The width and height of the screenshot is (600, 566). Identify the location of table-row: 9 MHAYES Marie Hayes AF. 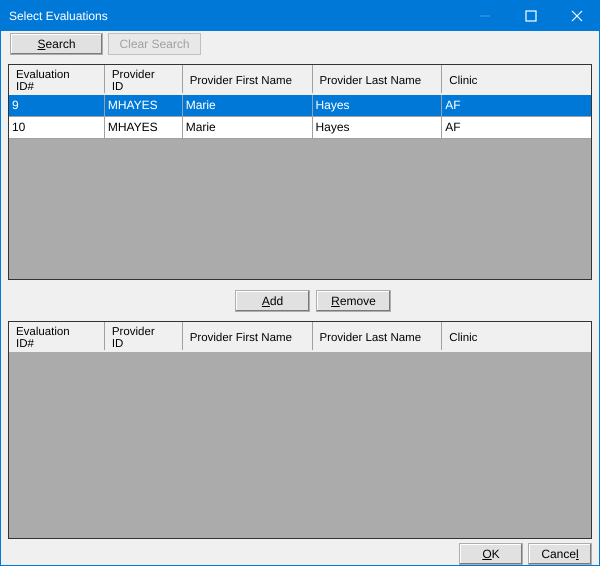
(300, 106).